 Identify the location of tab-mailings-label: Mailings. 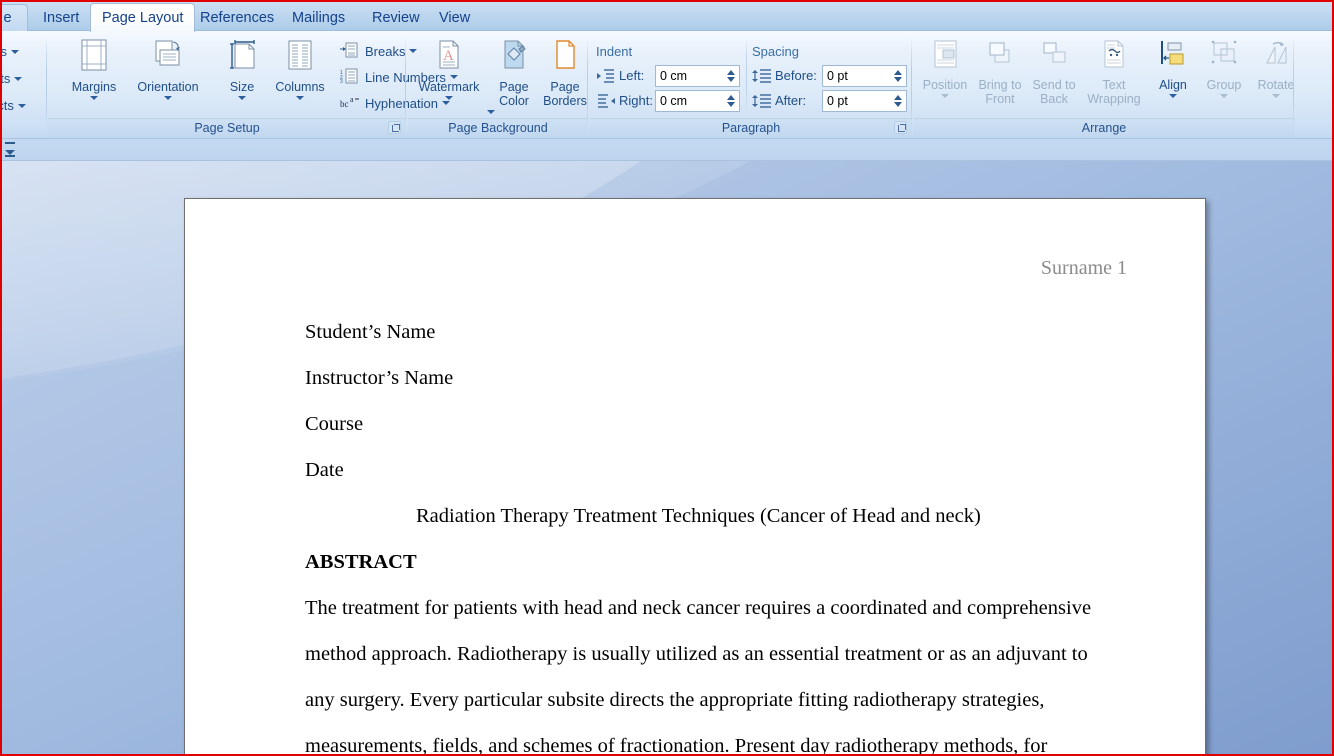
(319, 17).